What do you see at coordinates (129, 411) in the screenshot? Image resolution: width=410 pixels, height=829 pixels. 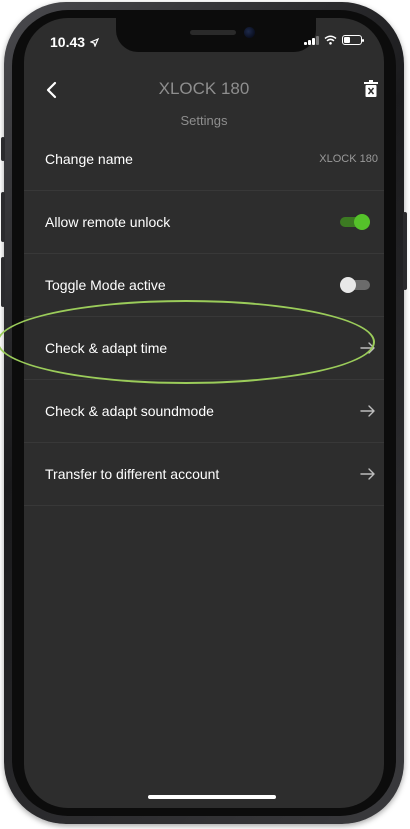 I see `check-adapt-soundmode-label: Check & adapt soundmode` at bounding box center [129, 411].